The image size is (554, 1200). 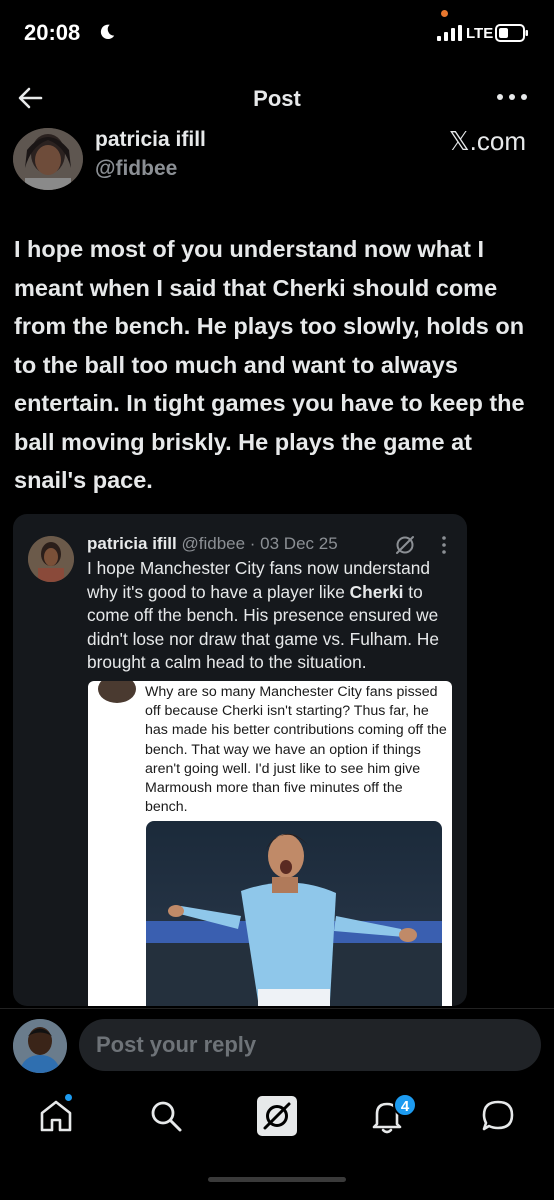 I want to click on home-indicator, so click(x=277, y=1179).